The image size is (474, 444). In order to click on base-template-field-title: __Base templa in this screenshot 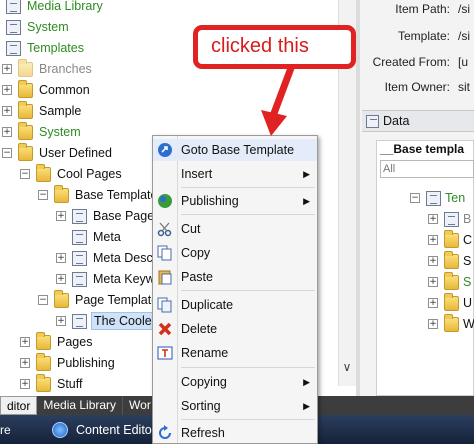, I will do `click(422, 149)`.